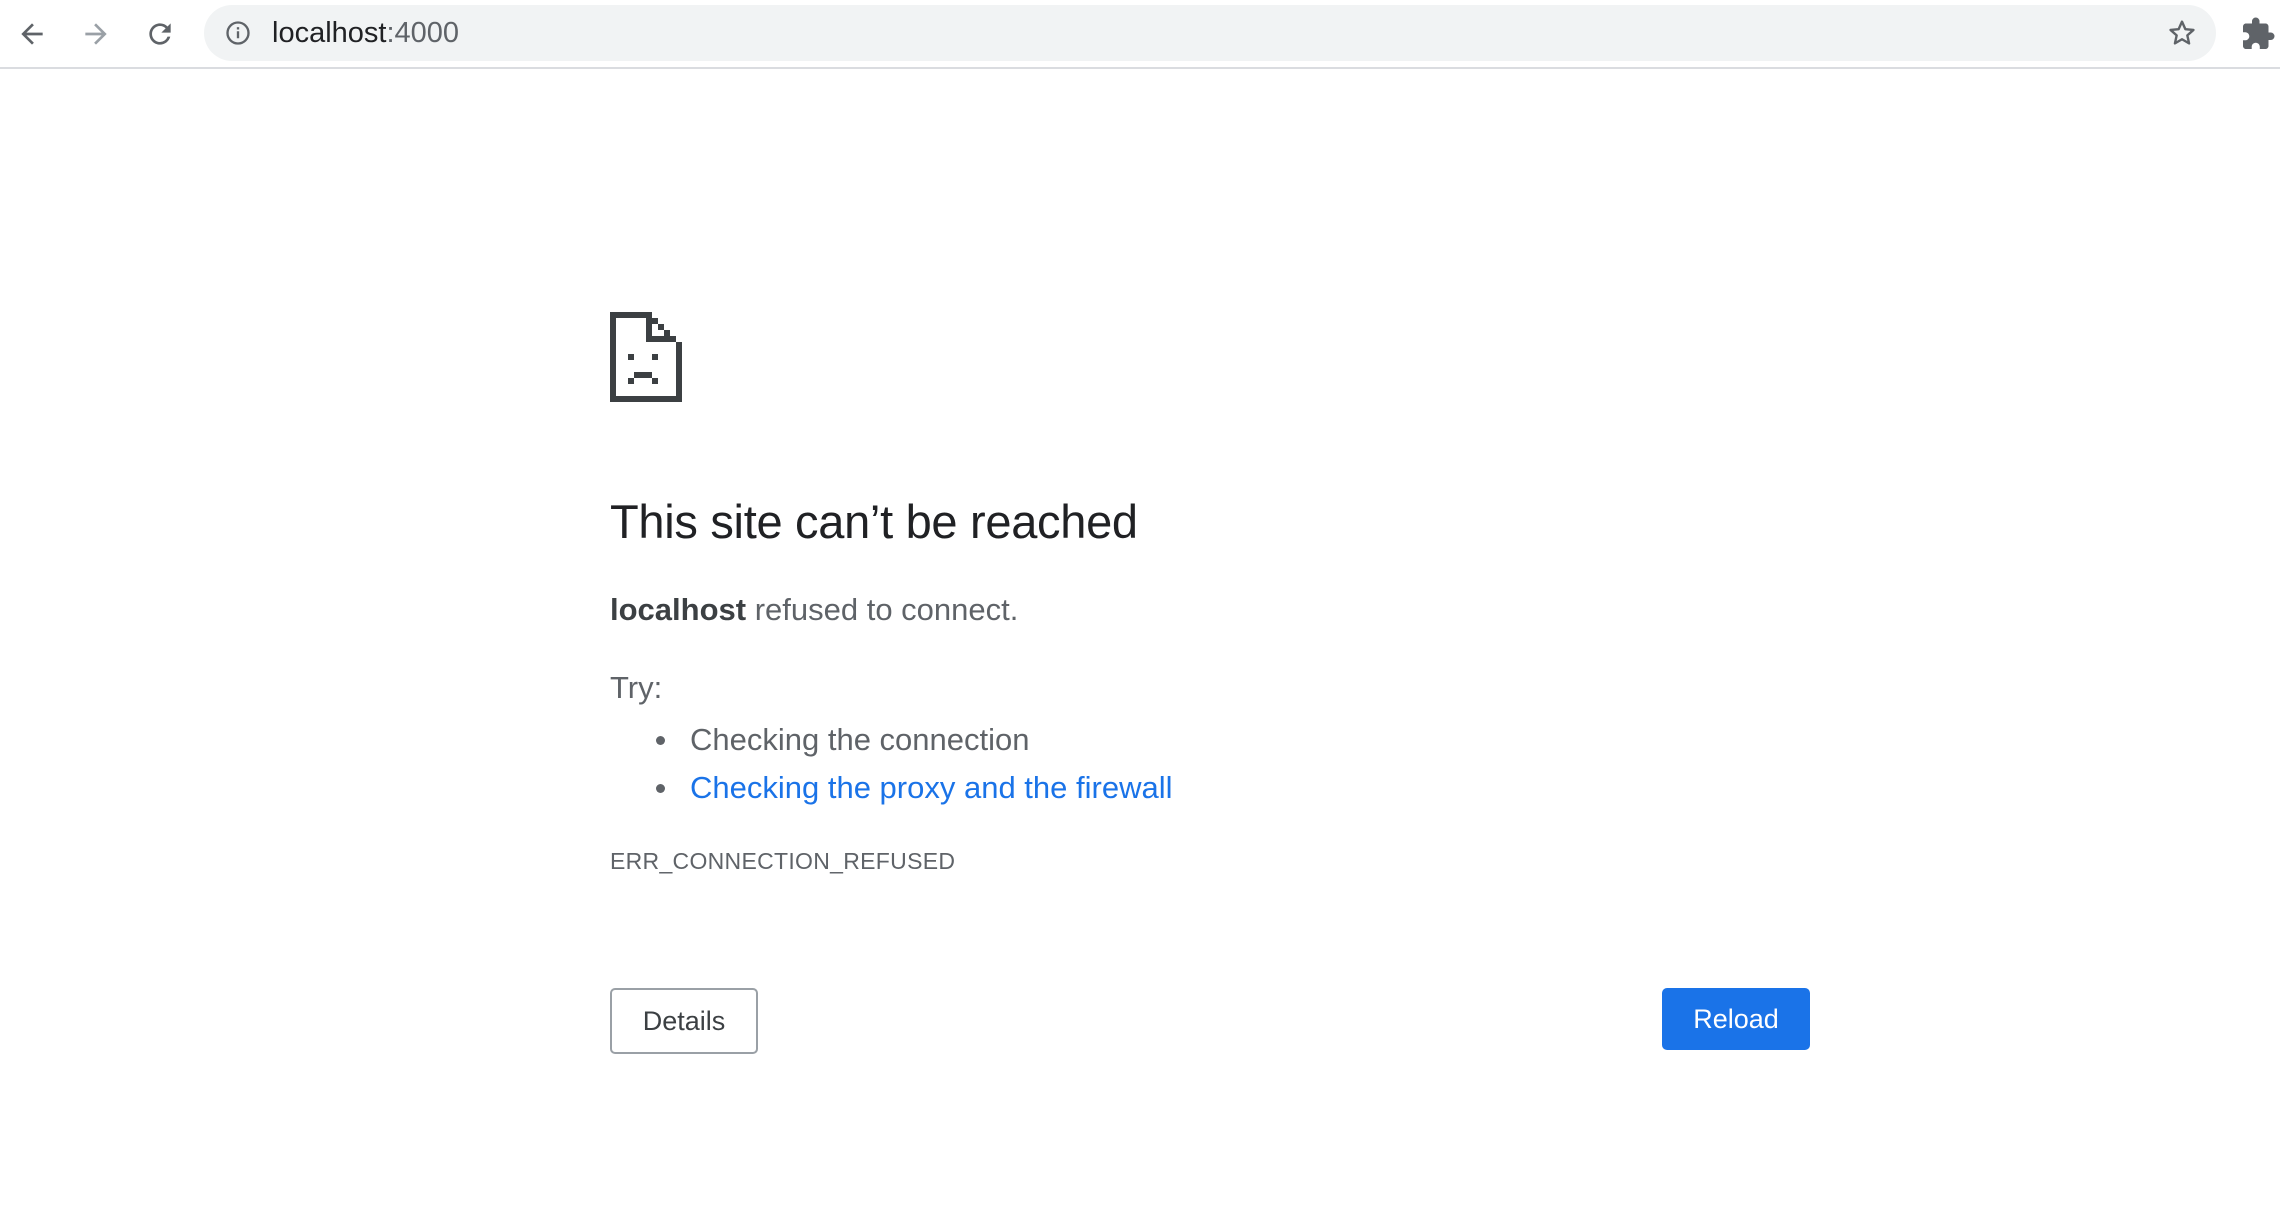 The height and width of the screenshot is (1216, 2280). What do you see at coordinates (646, 357) in the screenshot?
I see `sad-document-icon` at bounding box center [646, 357].